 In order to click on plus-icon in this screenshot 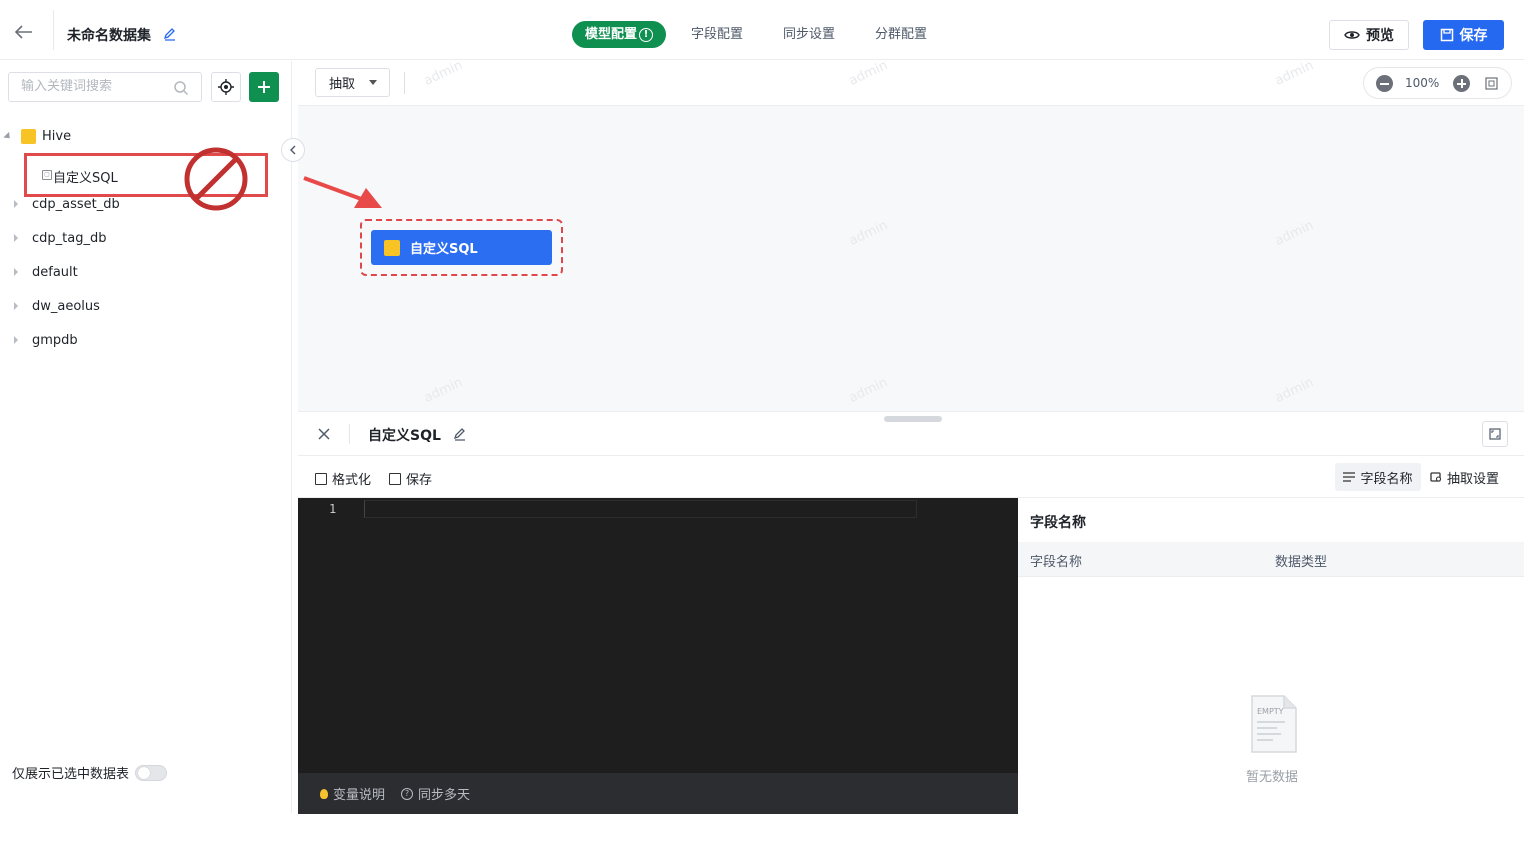, I will do `click(264, 87)`.